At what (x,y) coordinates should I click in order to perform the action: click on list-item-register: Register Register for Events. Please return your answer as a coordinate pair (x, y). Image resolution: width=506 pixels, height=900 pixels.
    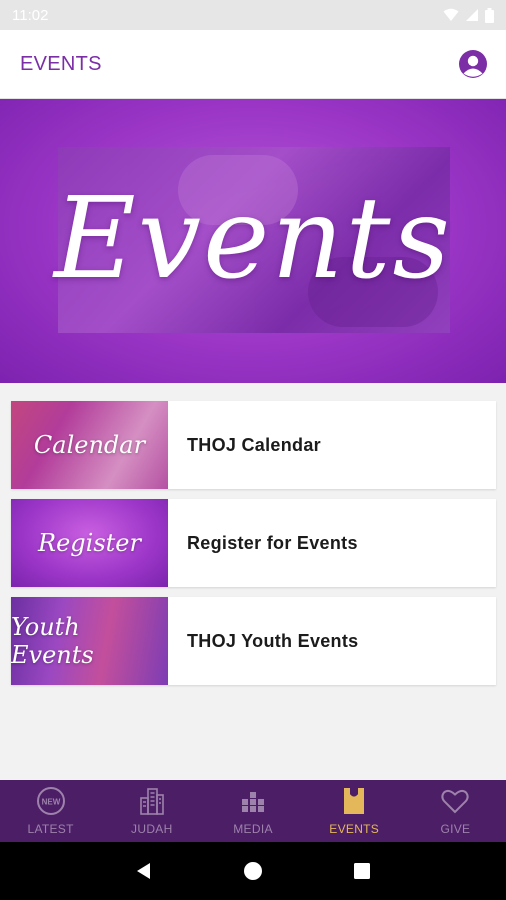
    Looking at the image, I should click on (253, 543).